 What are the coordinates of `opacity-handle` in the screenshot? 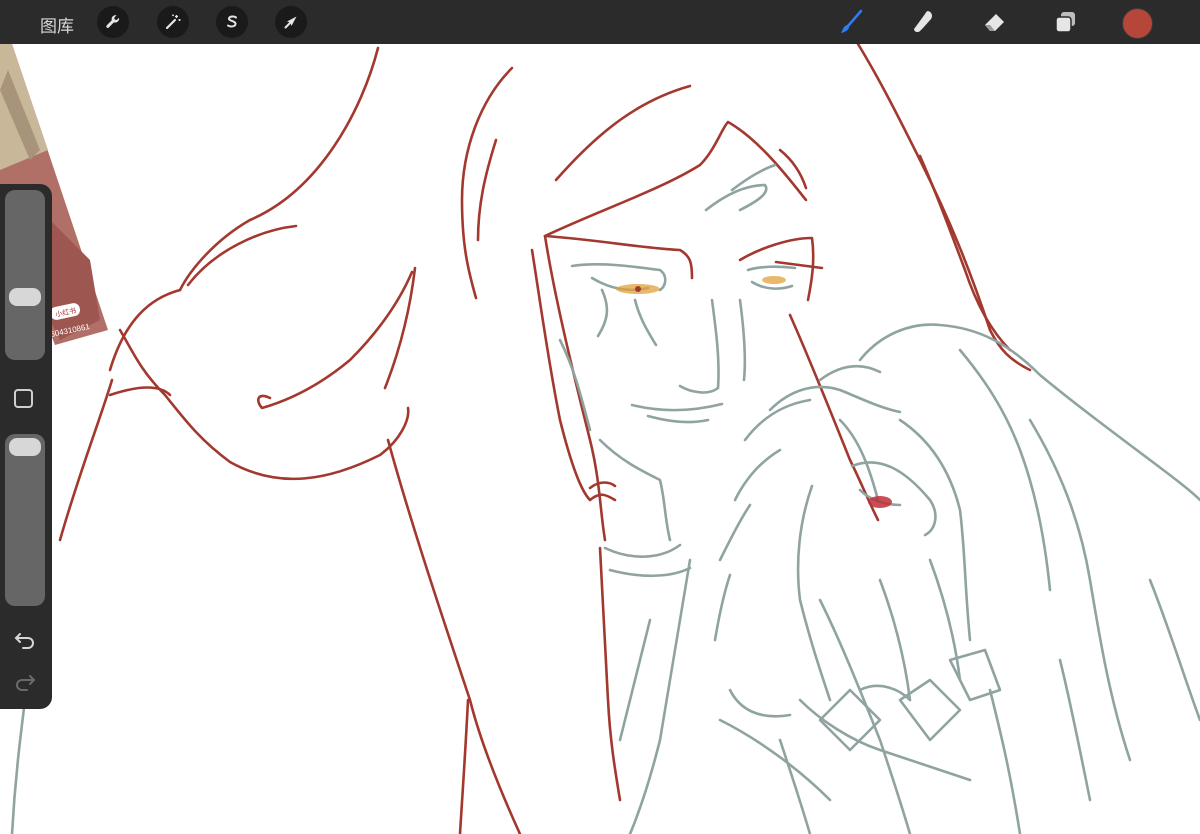 It's located at (25, 447).